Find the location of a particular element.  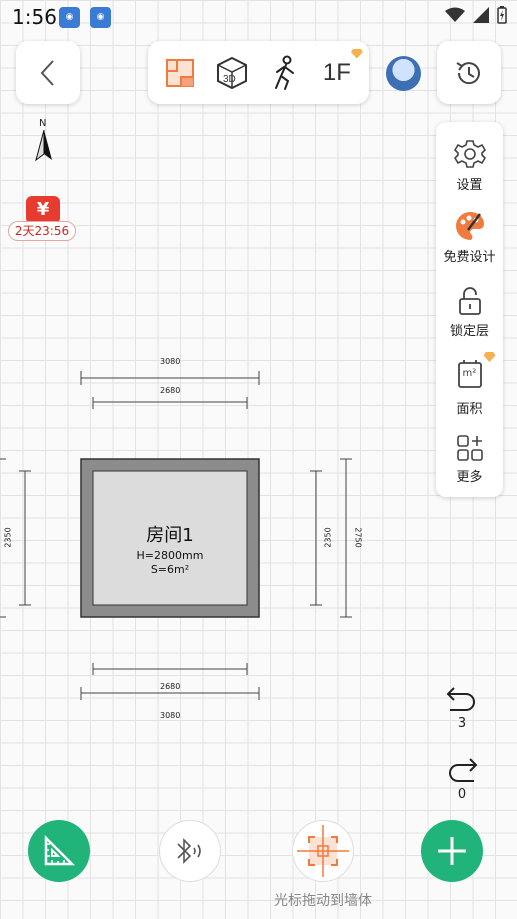

ruler-triangle-icon is located at coordinates (60, 850).